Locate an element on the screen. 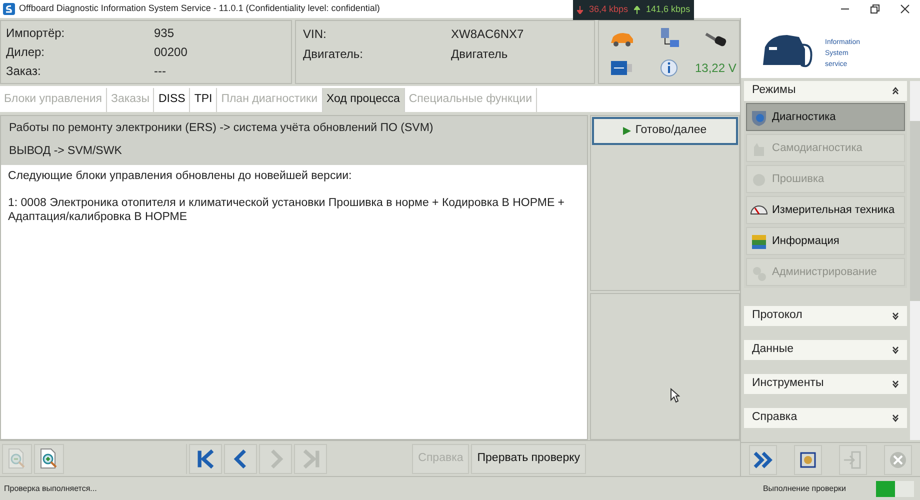 This screenshot has width=920, height=500. collapse-icon is located at coordinates (895, 91).